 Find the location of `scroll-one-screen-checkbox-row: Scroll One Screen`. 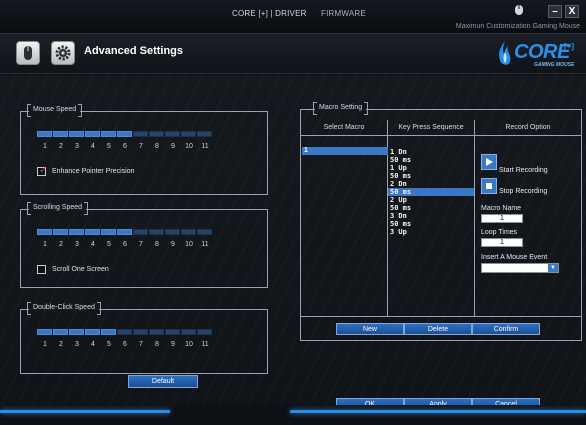

scroll-one-screen-checkbox-row: Scroll One Screen is located at coordinates (73, 269).